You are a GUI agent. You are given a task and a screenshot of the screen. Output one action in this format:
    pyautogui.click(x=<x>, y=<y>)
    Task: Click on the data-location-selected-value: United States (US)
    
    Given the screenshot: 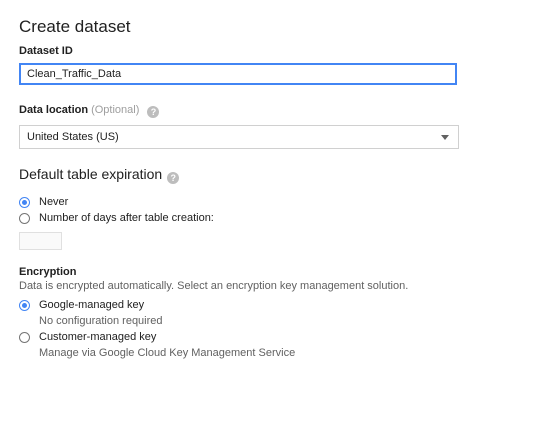 What is the action you would take?
    pyautogui.click(x=73, y=137)
    